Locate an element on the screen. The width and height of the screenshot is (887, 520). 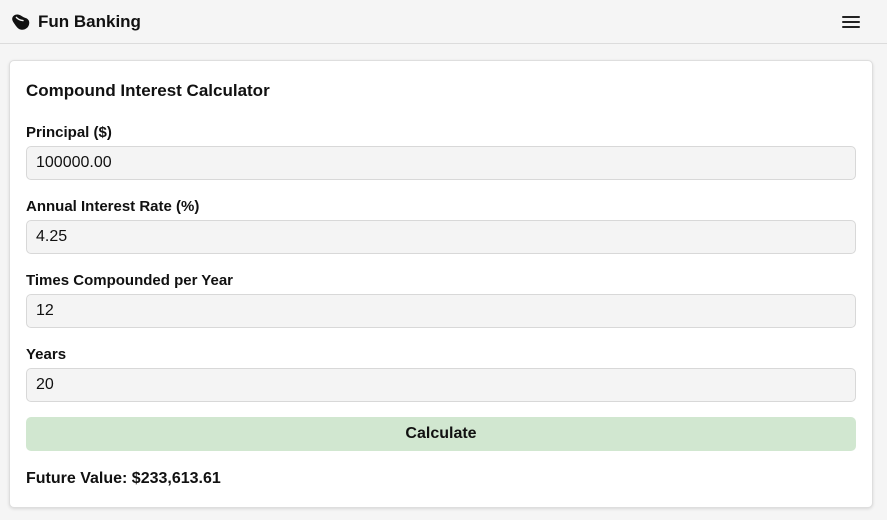
compounding-frequency-input is located at coordinates (441, 311).